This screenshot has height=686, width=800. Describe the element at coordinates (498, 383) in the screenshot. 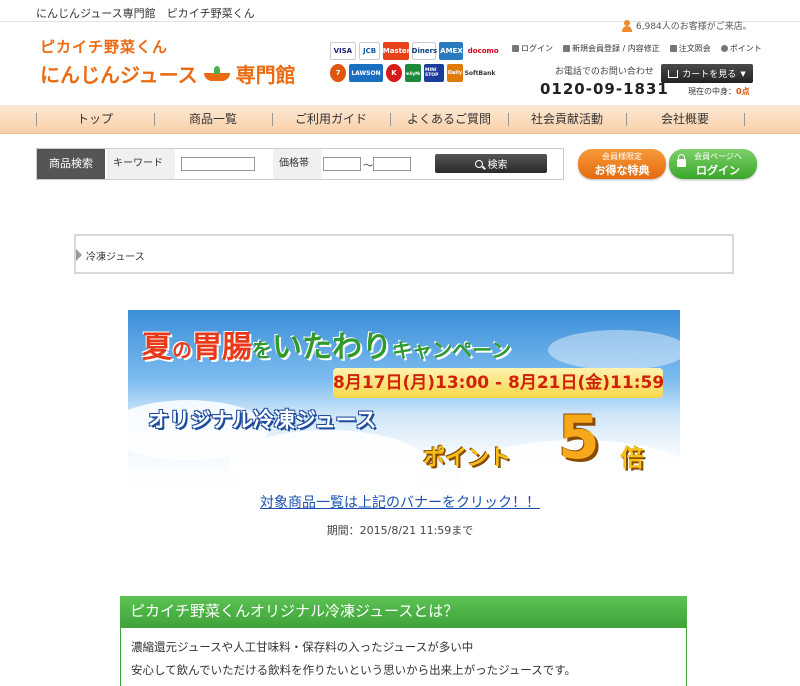

I see `banner-period: 8月17日(月)13:00 - 8月21日(金)11:59` at that location.